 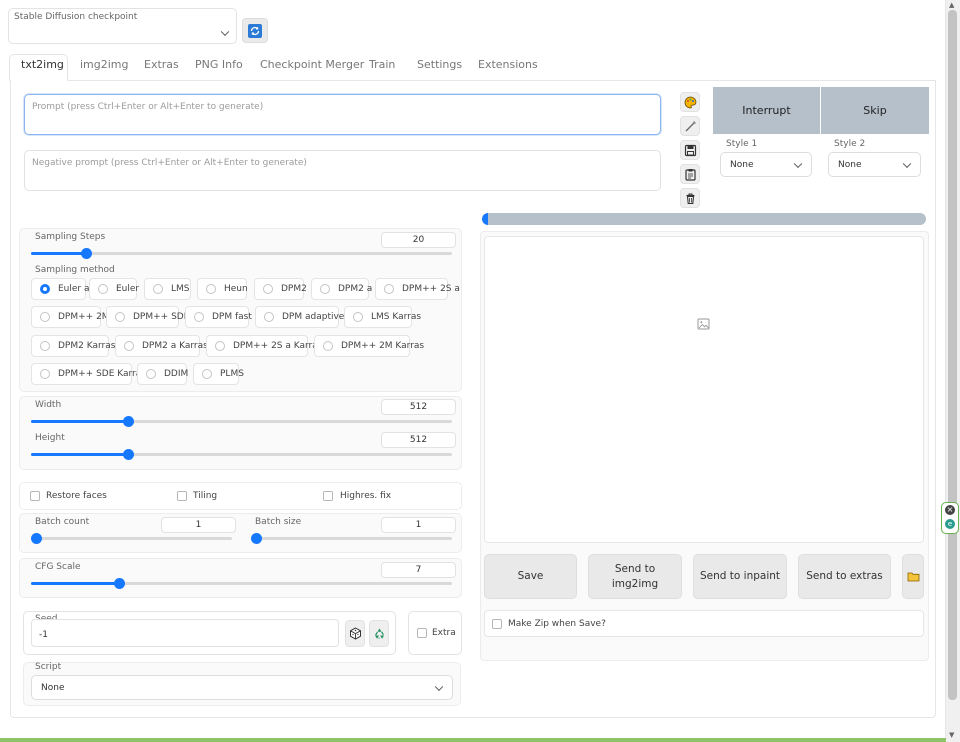 What do you see at coordinates (222, 289) in the screenshot?
I see `sampling-method-option: Heun` at bounding box center [222, 289].